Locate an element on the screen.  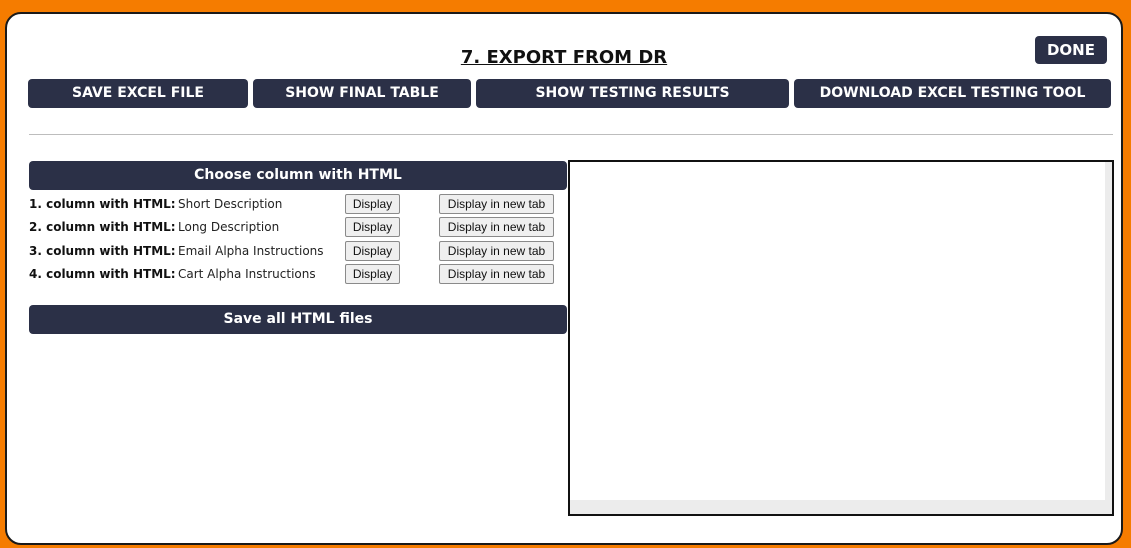
save-excel-file-button: SAVE EXCEL FILE is located at coordinates (138, 93).